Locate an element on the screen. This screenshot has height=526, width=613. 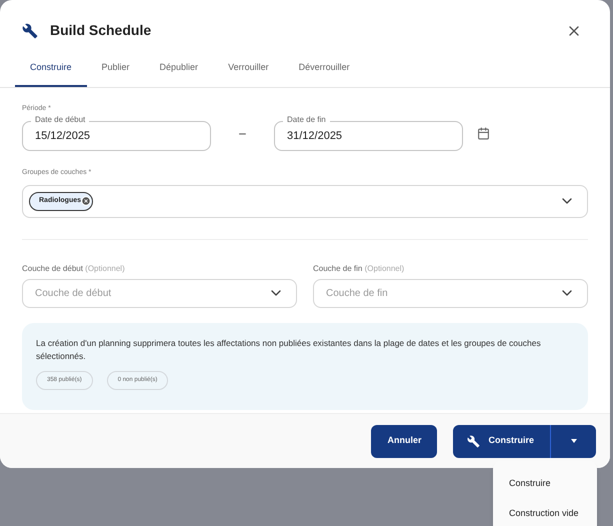
tab: Construire is located at coordinates (51, 70).